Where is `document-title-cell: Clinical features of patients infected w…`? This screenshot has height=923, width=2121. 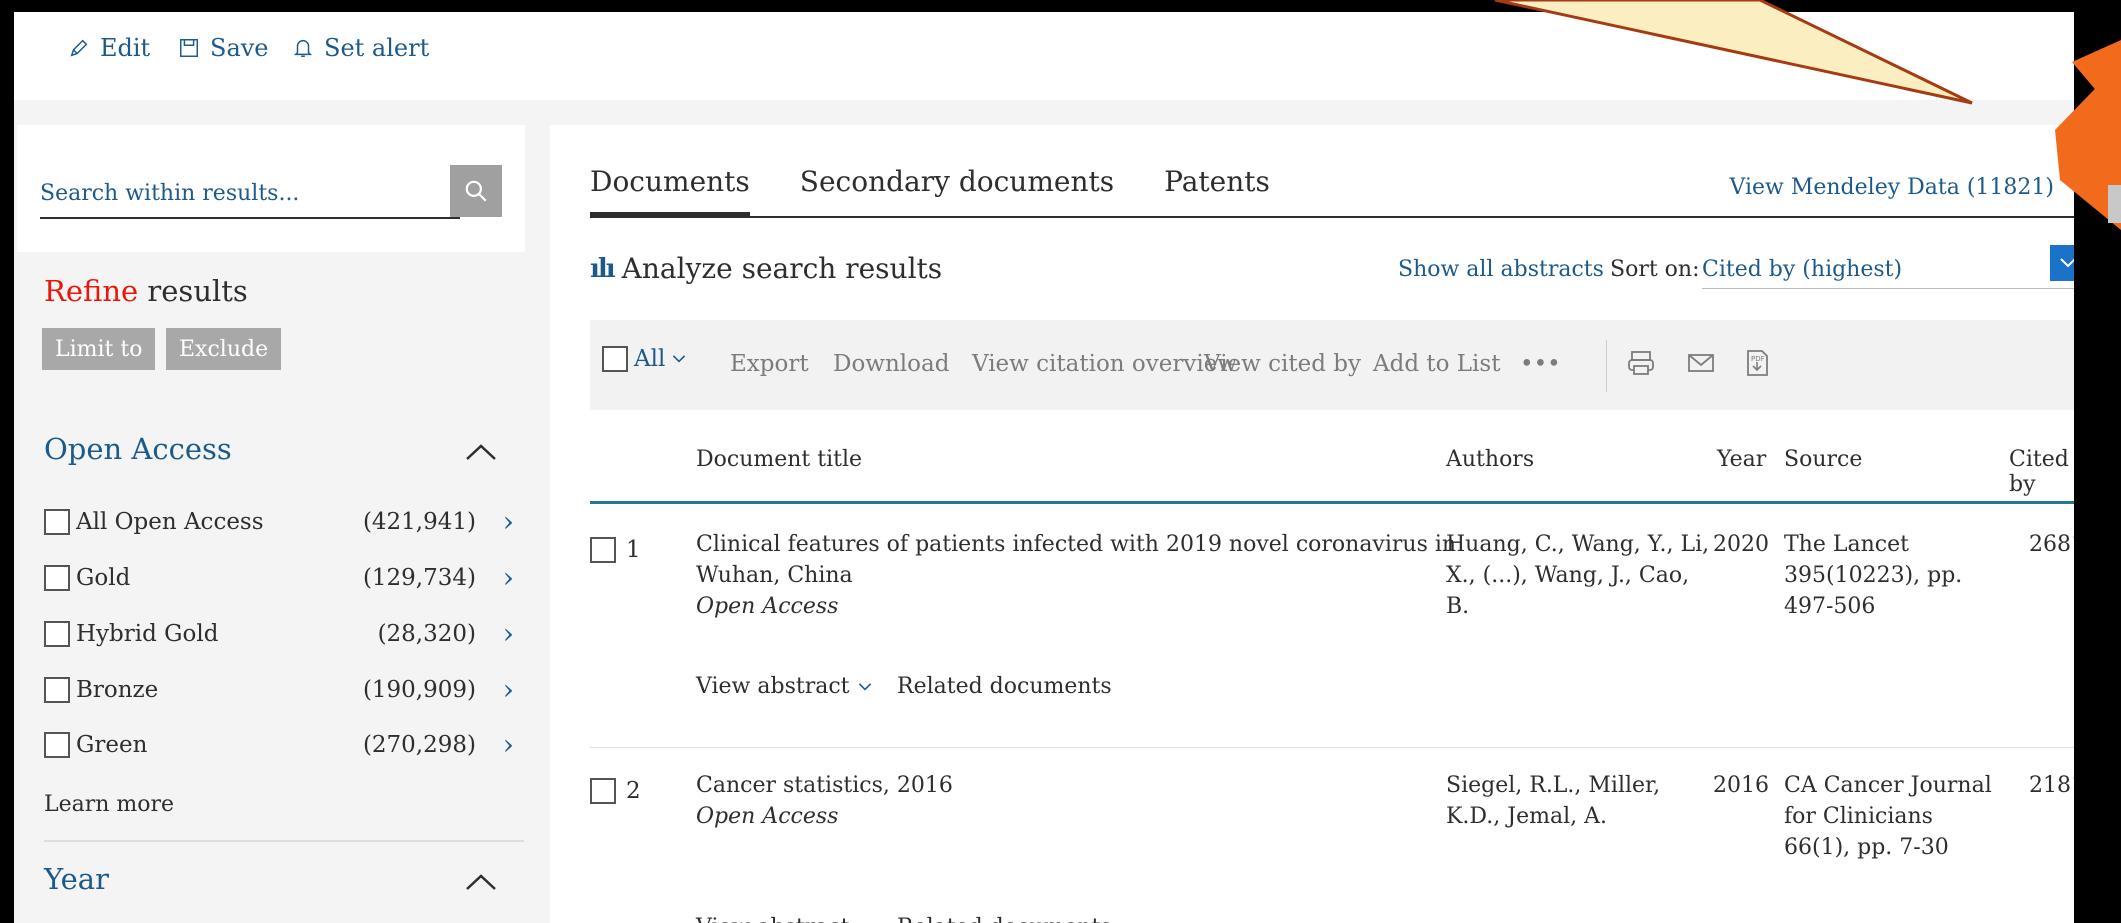 document-title-cell: Clinical features of patients infected w… is located at coordinates (1076, 575).